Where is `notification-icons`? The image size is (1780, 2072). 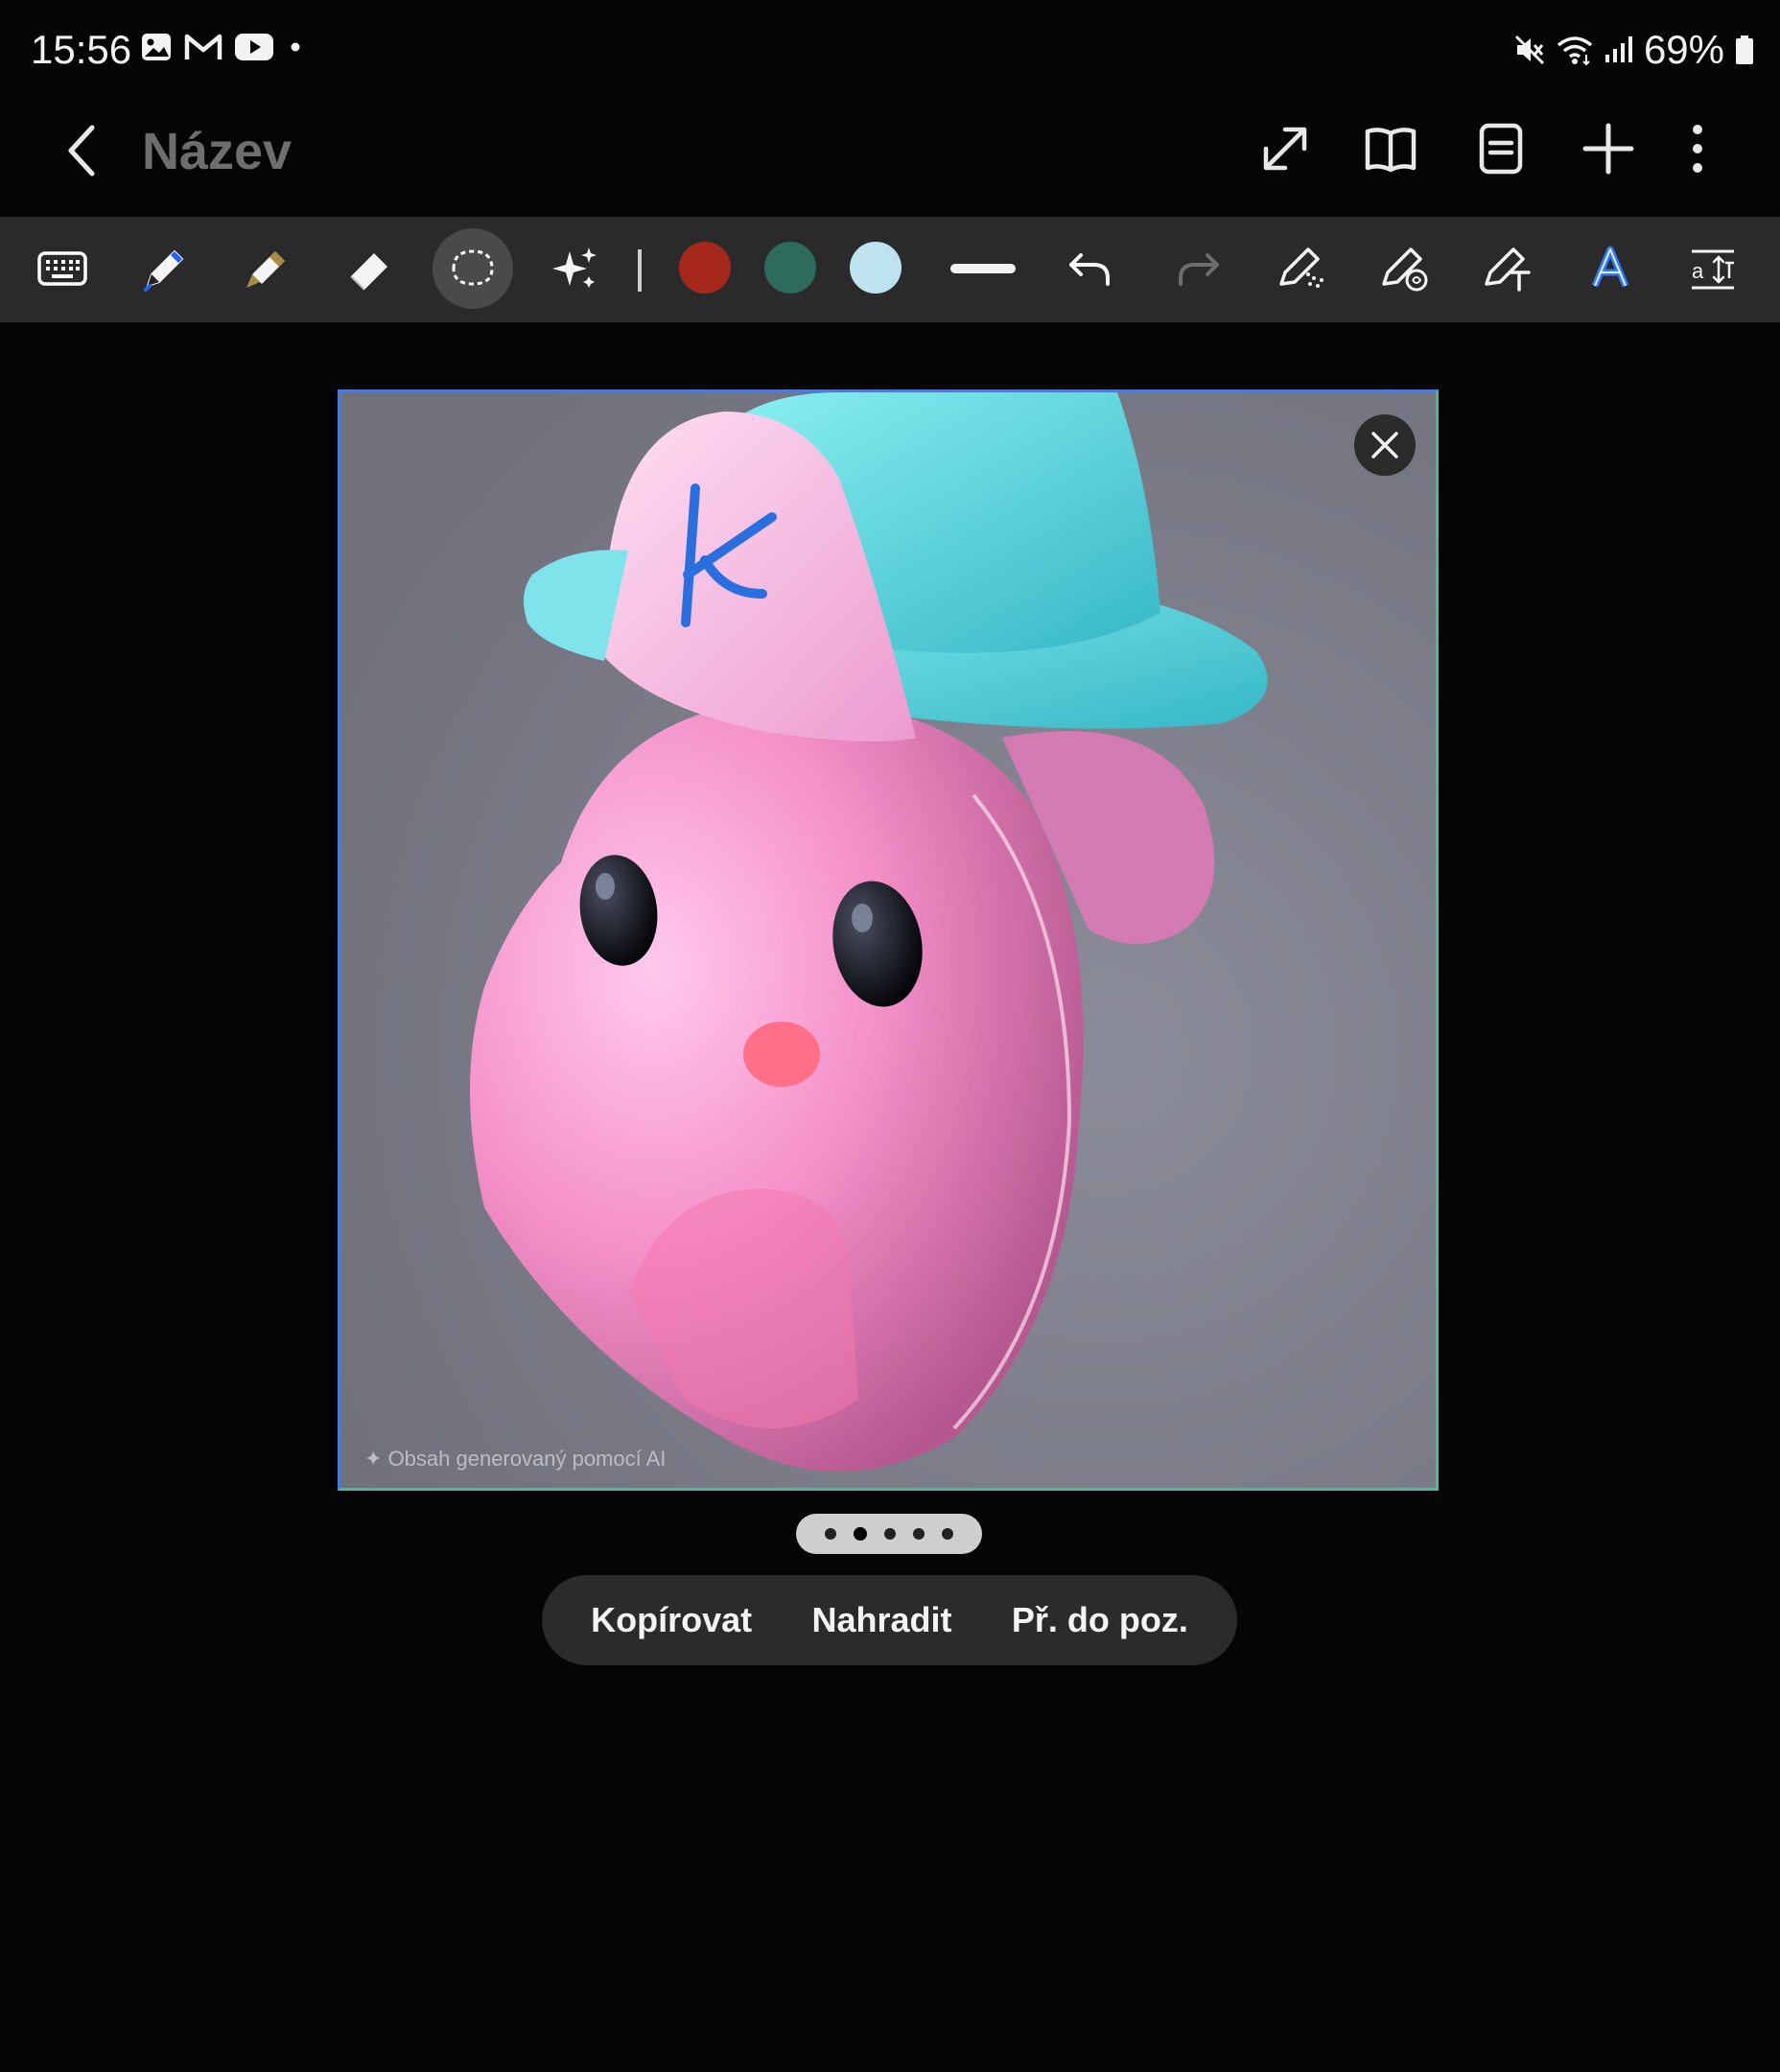 notification-icons is located at coordinates (222, 47).